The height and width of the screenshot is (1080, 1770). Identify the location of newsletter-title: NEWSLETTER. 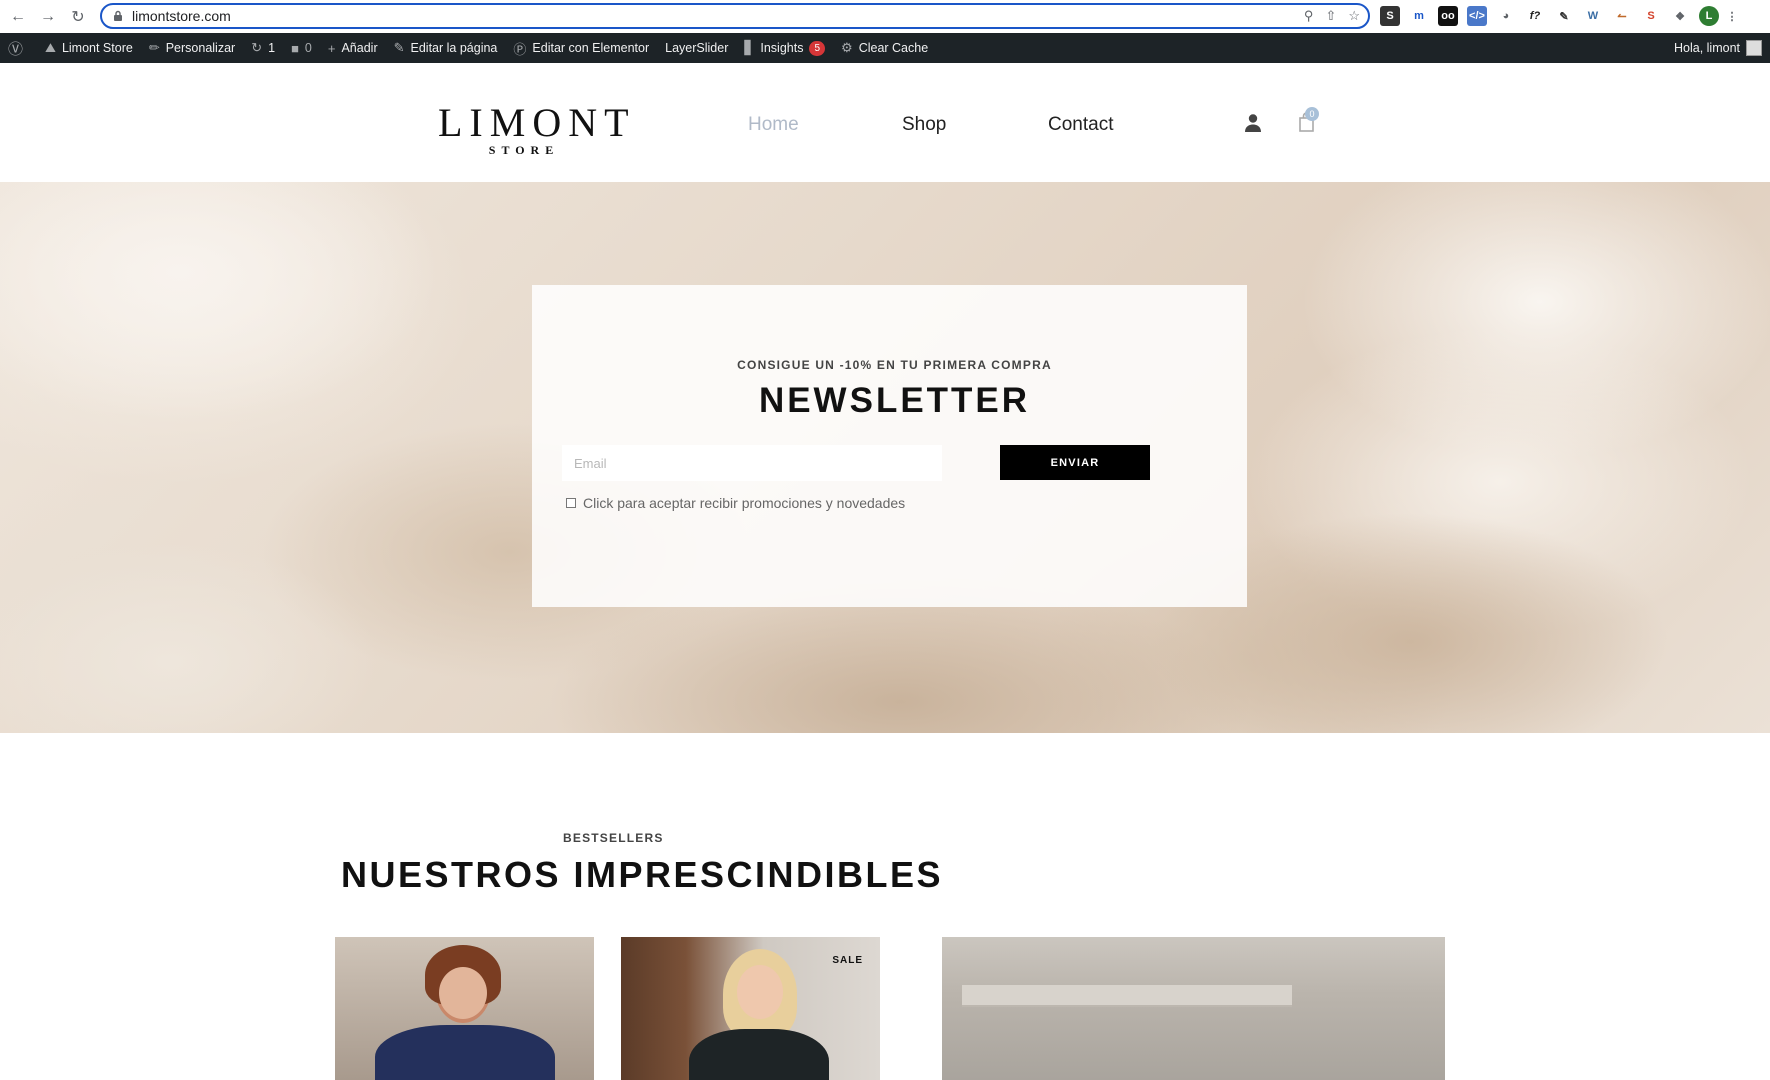
(894, 400).